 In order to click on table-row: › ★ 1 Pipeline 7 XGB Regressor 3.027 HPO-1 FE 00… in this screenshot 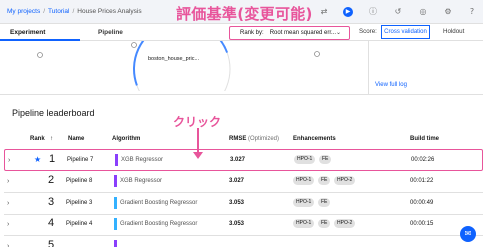, I will do `click(243, 160)`.